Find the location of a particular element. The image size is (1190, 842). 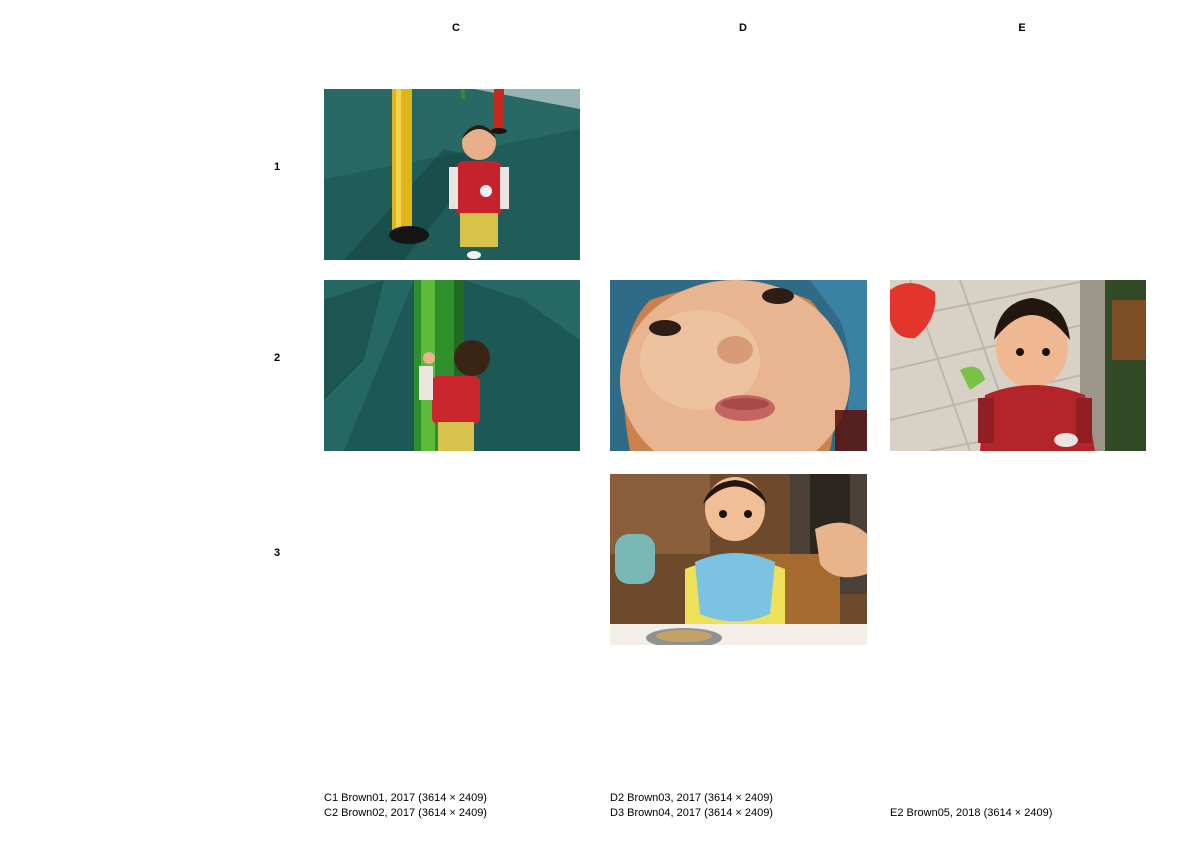

captions-column-e: E2 Brown05, 2018 (3614 × 2409) is located at coordinates (971, 813).